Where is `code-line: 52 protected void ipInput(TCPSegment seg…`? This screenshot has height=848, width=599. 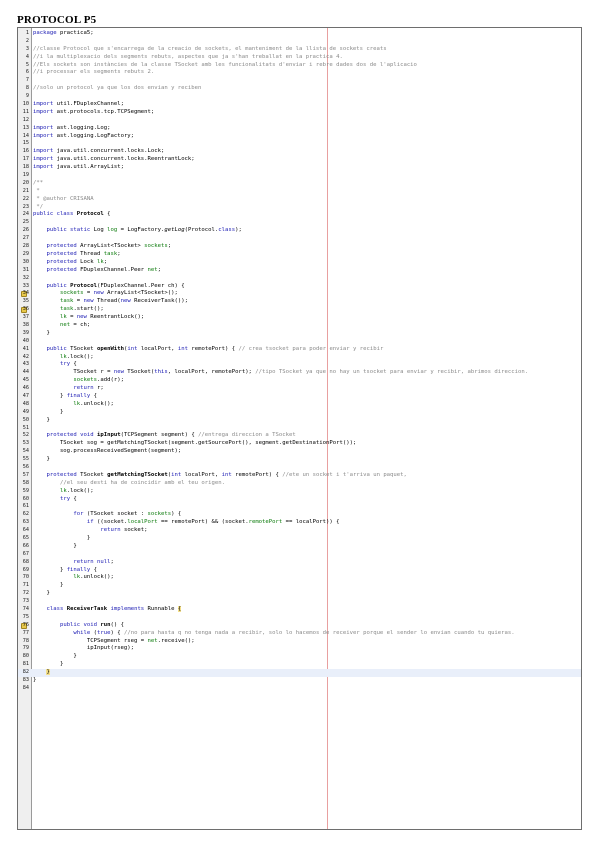
code-line: 52 protected void ipInput(TCPSegment seg… is located at coordinates (299, 436).